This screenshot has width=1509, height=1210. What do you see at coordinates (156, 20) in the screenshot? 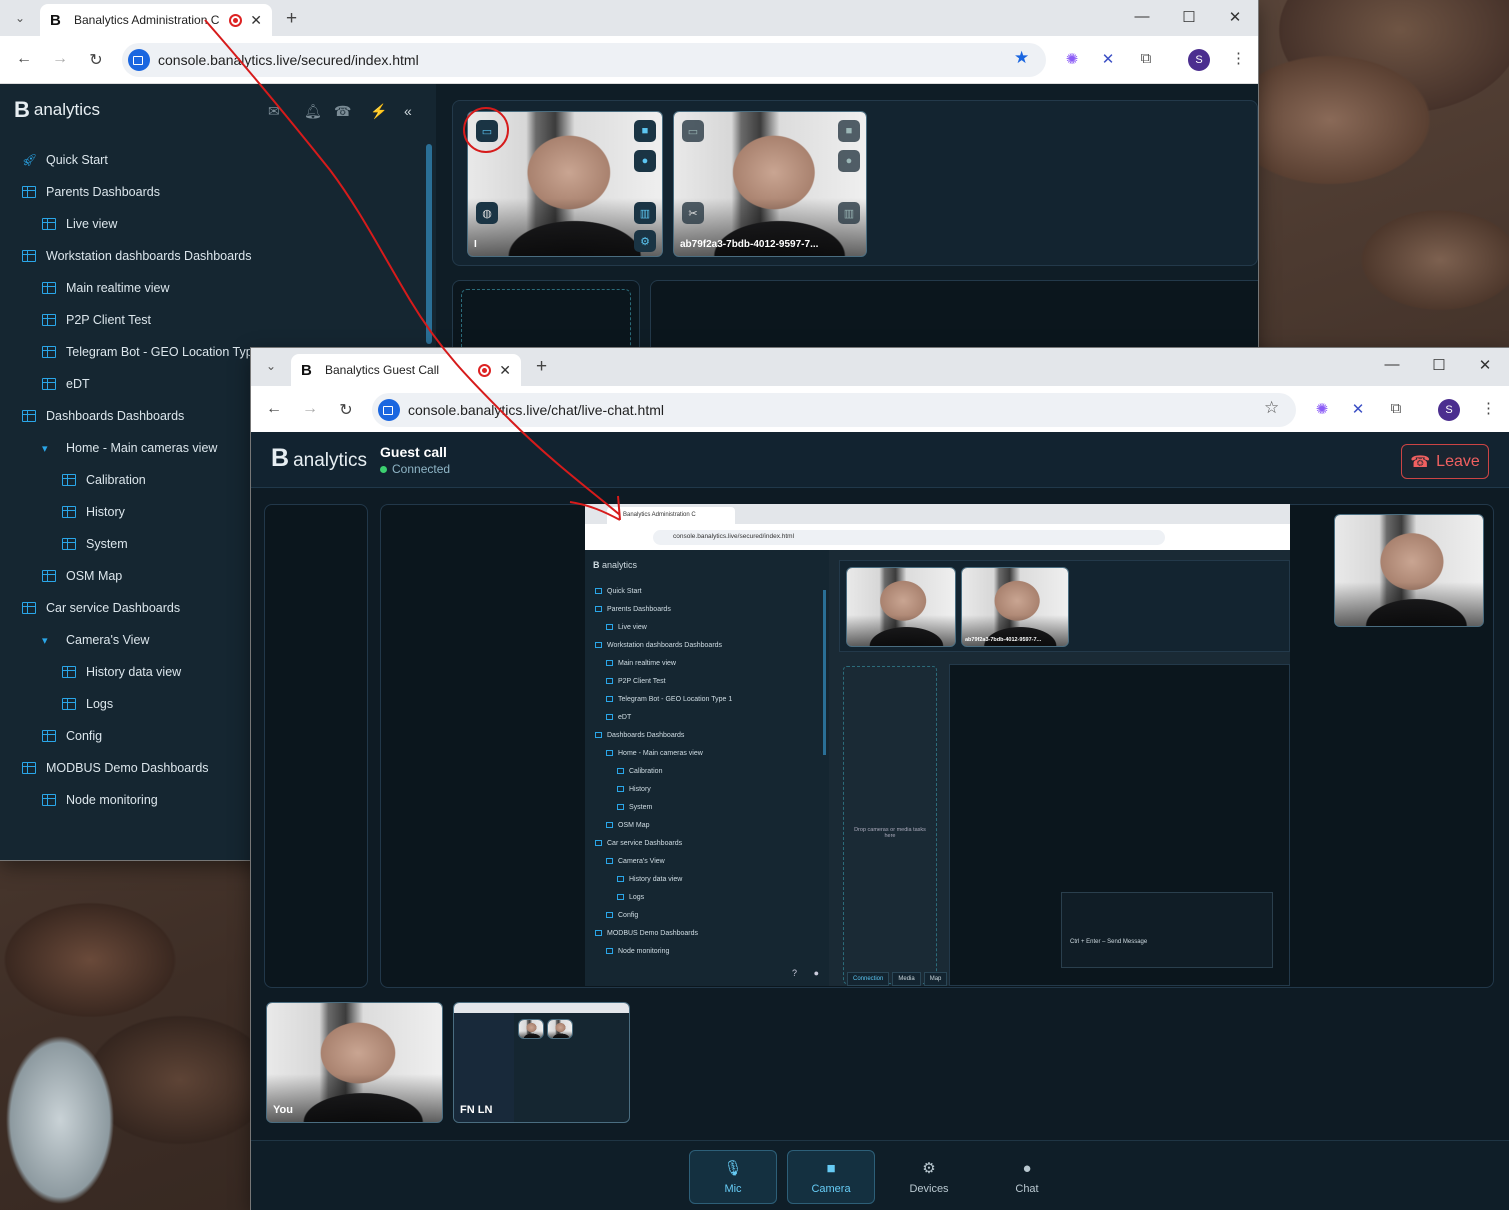
I see `tab-admin: B Banalytics Administration C ✕` at bounding box center [156, 20].